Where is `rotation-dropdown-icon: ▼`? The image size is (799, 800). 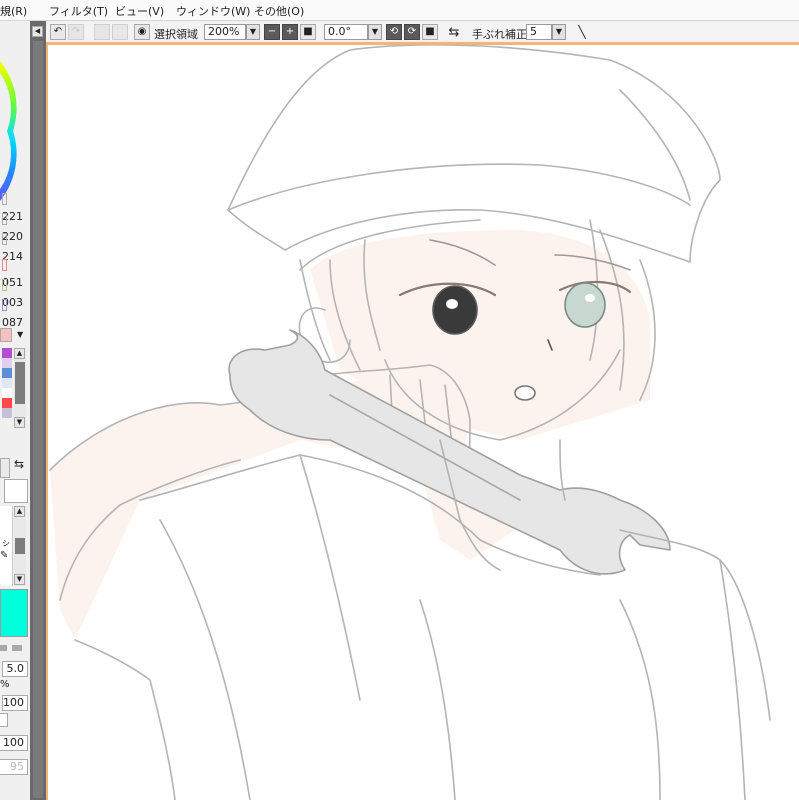
rotation-dropdown-icon: ▼ is located at coordinates (375, 32).